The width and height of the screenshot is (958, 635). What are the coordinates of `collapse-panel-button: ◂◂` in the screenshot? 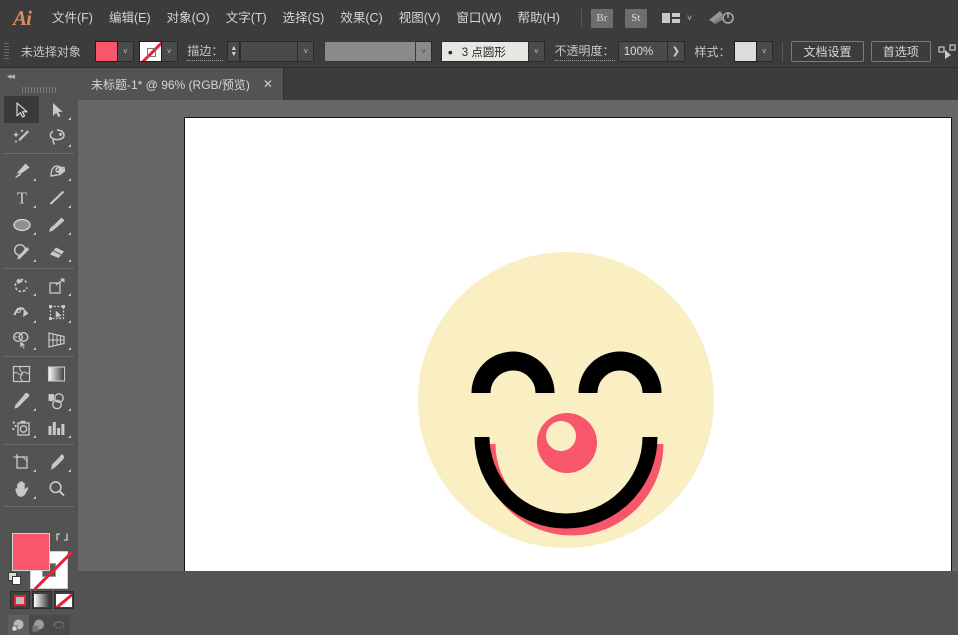 It's located at (39, 76).